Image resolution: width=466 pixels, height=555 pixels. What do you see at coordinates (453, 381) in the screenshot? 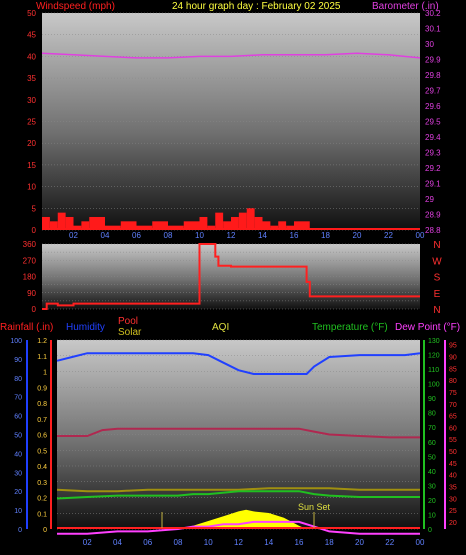
I see `dewpoint-tick-label: 80` at bounding box center [453, 381].